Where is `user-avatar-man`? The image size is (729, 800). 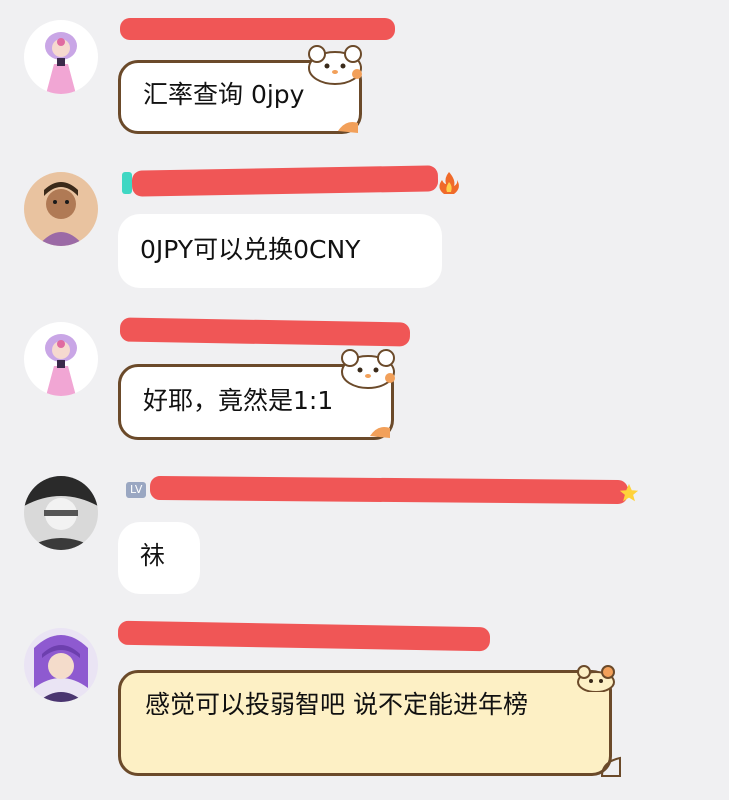
user-avatar-man is located at coordinates (61, 209).